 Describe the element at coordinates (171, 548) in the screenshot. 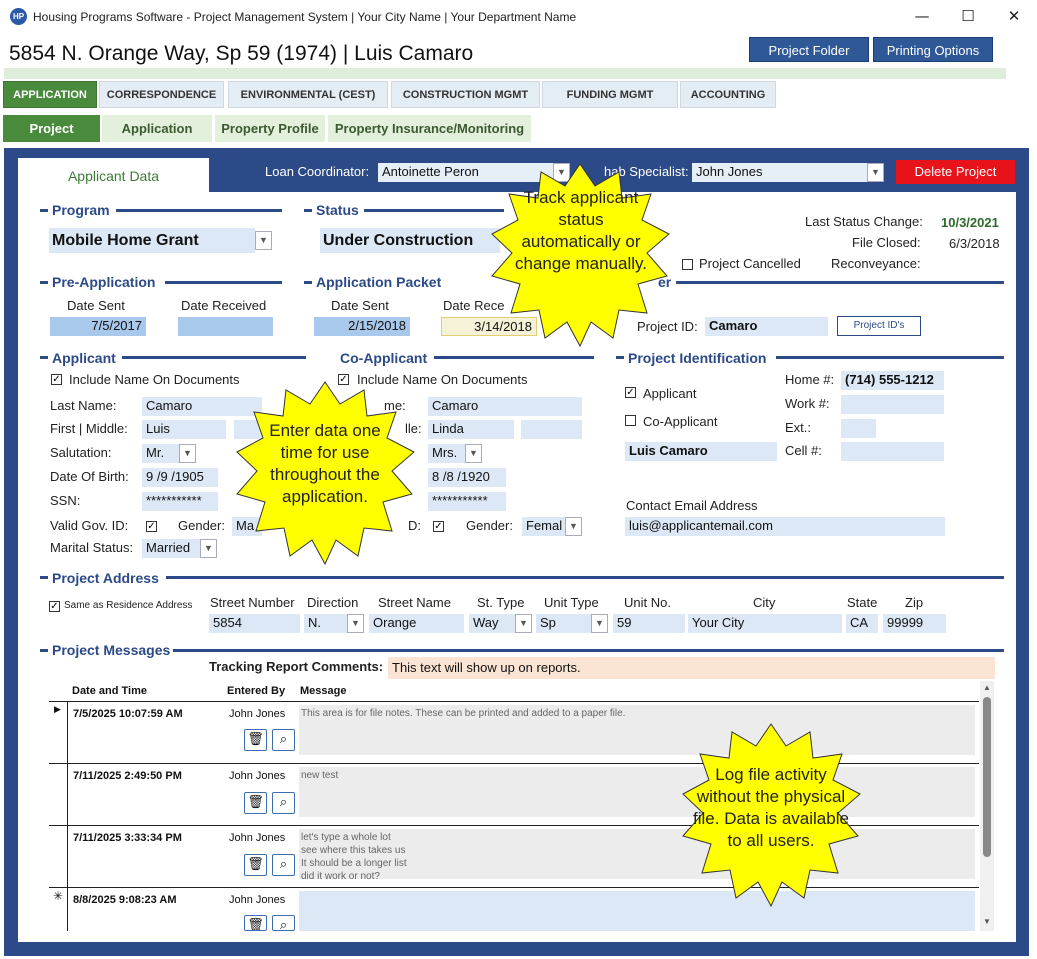

I see `applicant-marital-select: Married` at that location.